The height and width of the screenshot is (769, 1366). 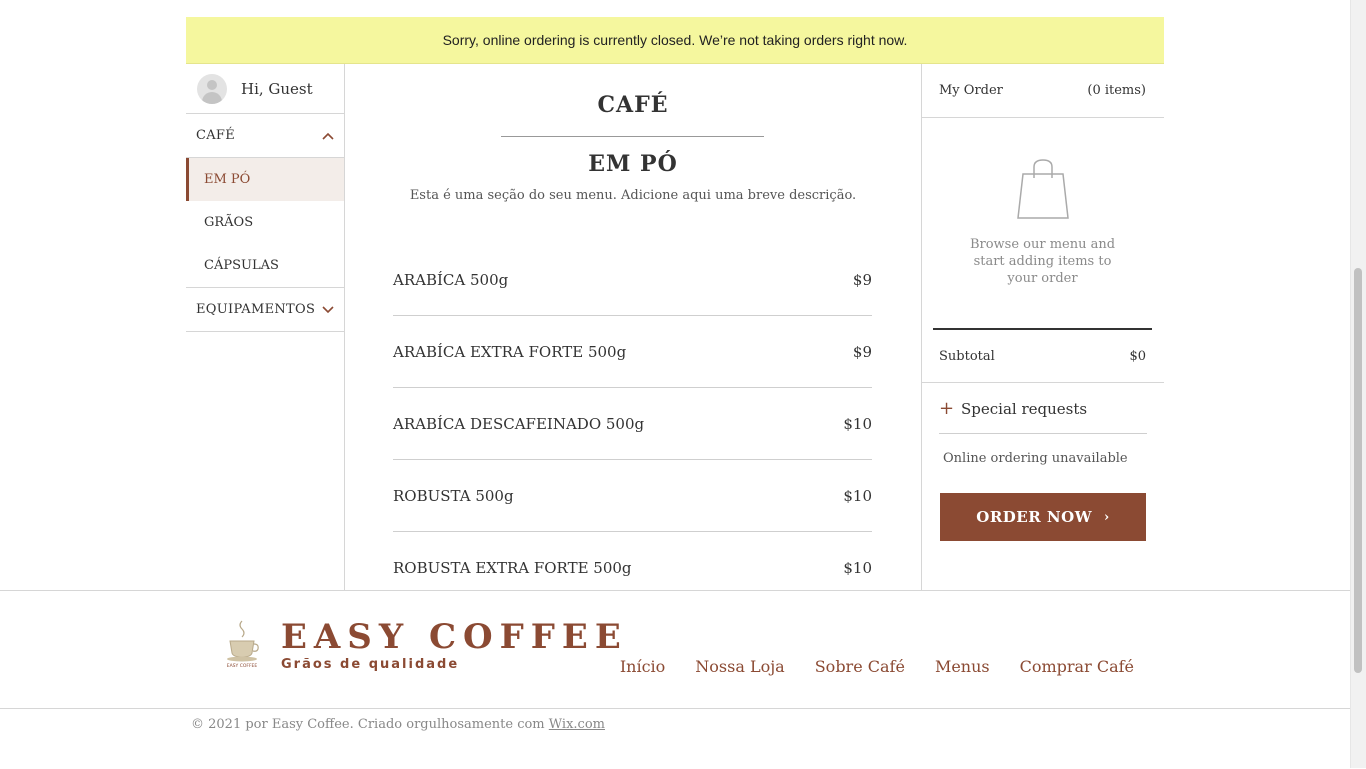 I want to click on empty-order, so click(x=1042, y=191).